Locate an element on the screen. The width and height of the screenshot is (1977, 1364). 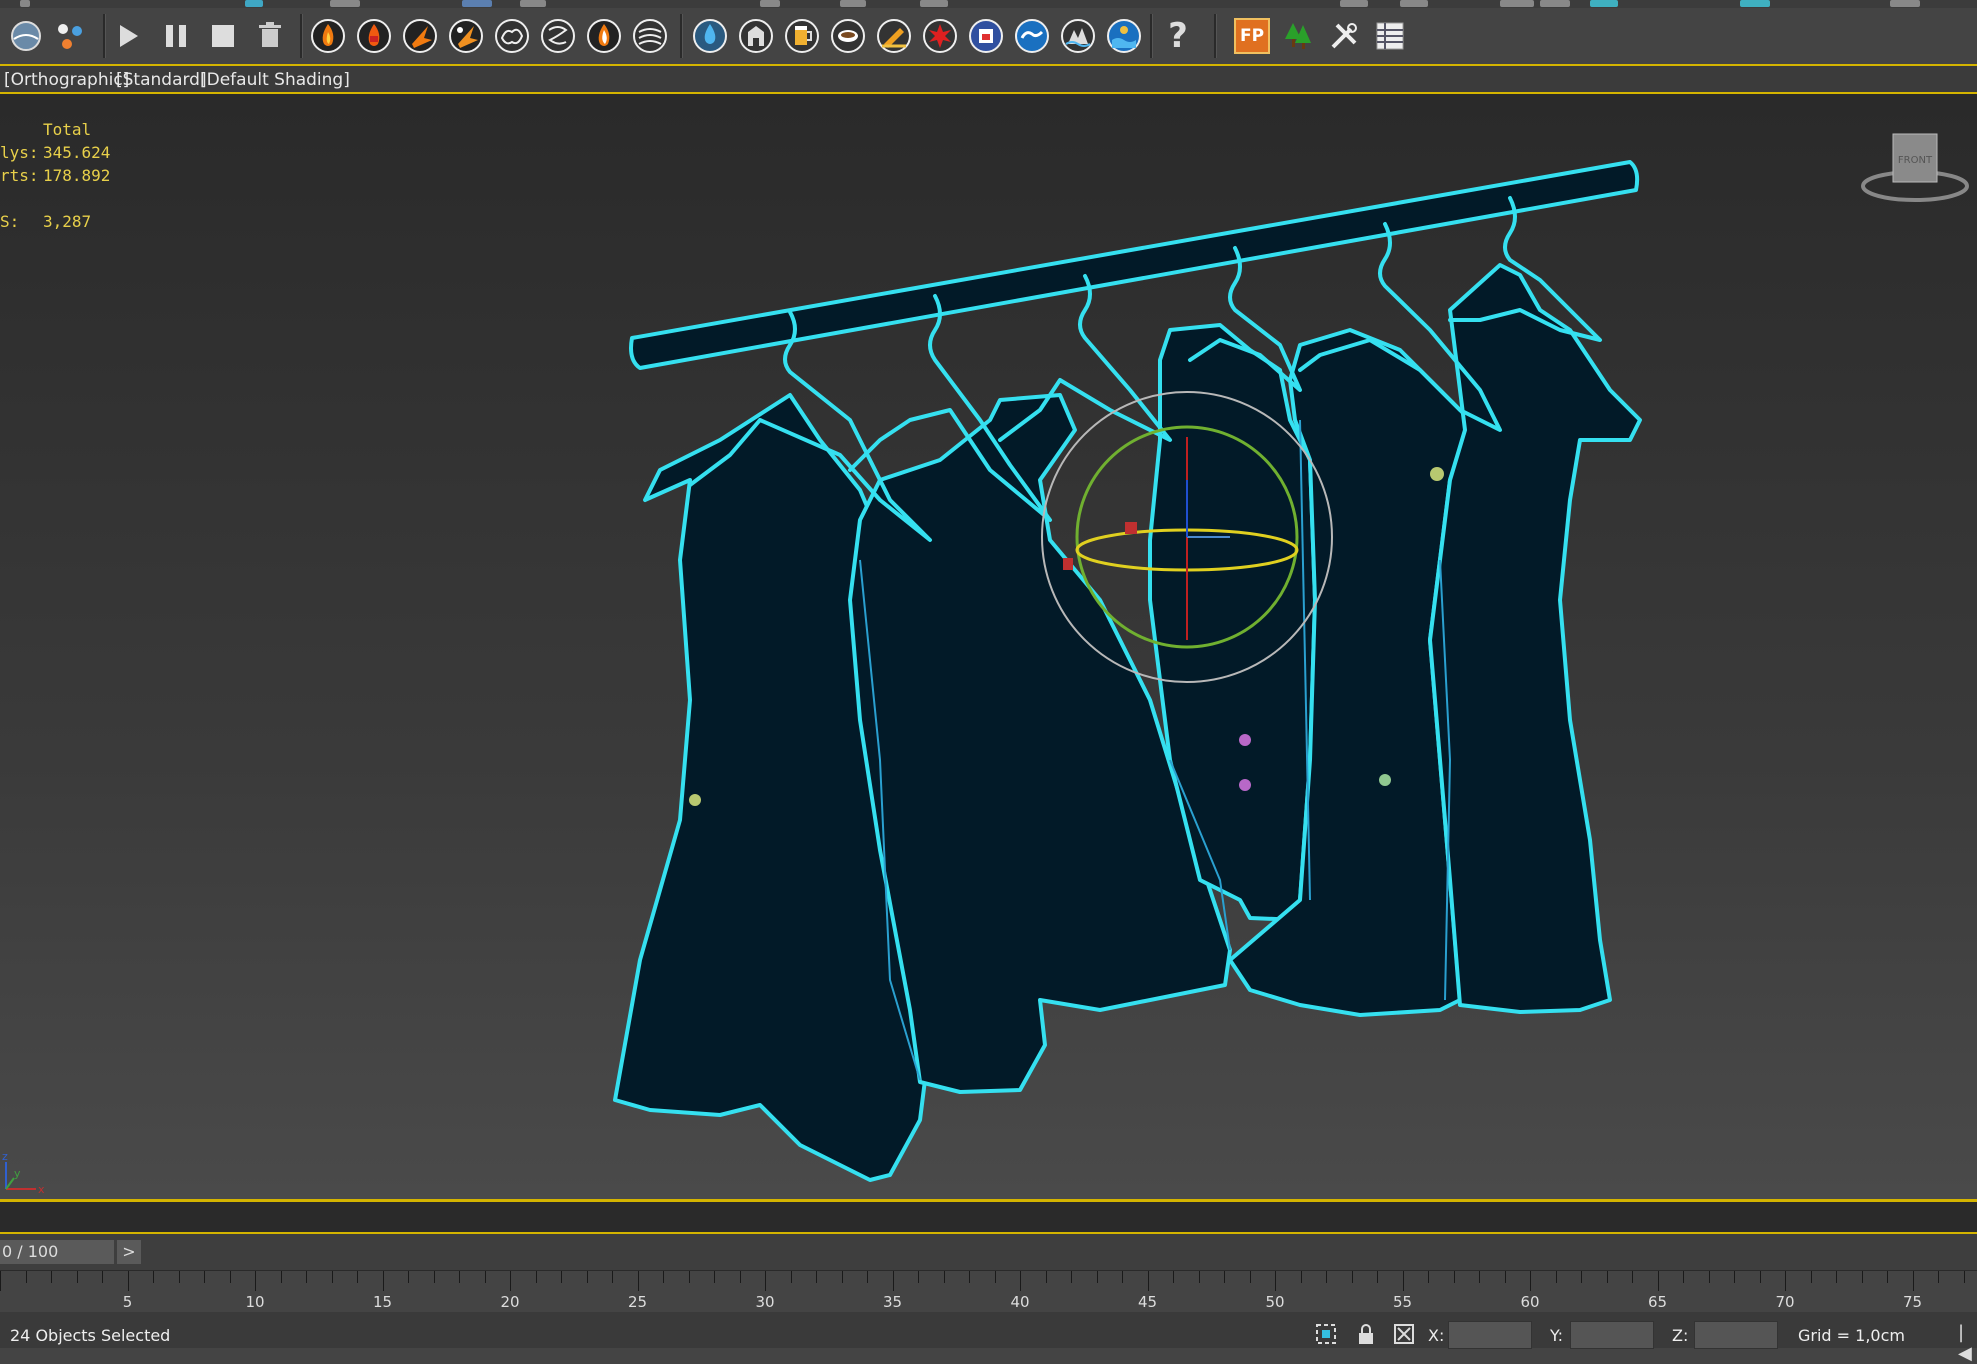
x-coord-label: X: is located at coordinates (1436, 1335).